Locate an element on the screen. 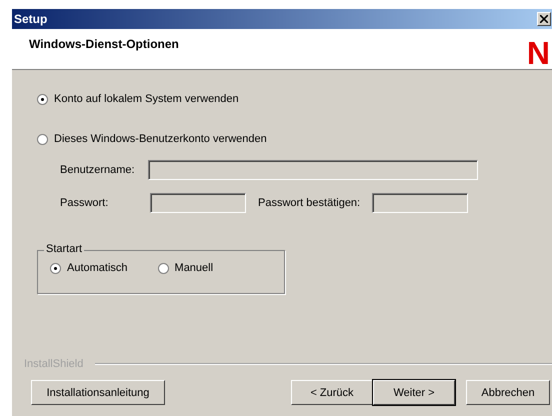 The width and height of the screenshot is (552, 416). next-button: Weiter > is located at coordinates (414, 392).